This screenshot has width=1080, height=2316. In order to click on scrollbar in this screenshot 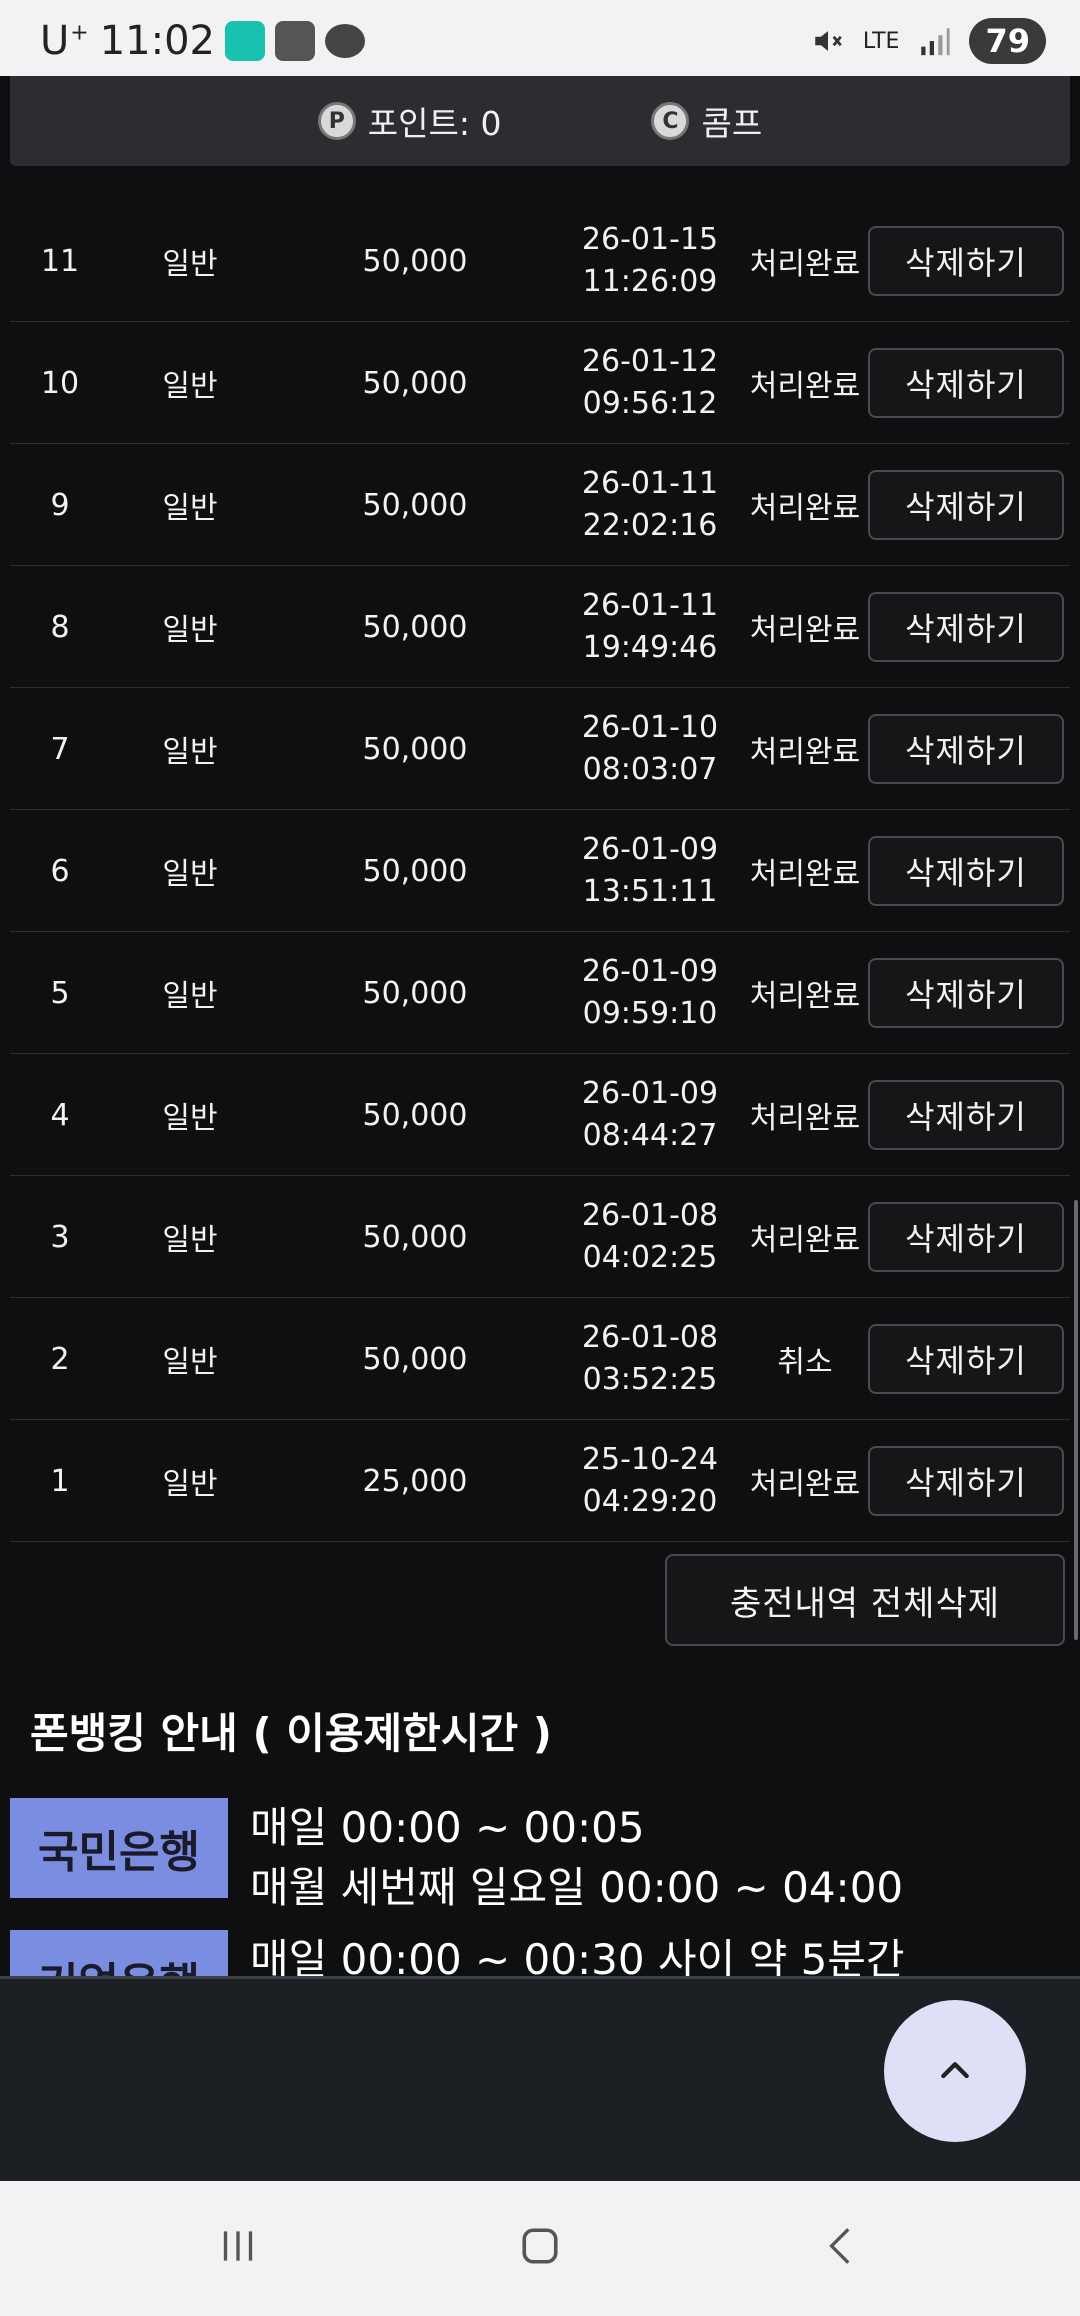, I will do `click(1076, 1420)`.